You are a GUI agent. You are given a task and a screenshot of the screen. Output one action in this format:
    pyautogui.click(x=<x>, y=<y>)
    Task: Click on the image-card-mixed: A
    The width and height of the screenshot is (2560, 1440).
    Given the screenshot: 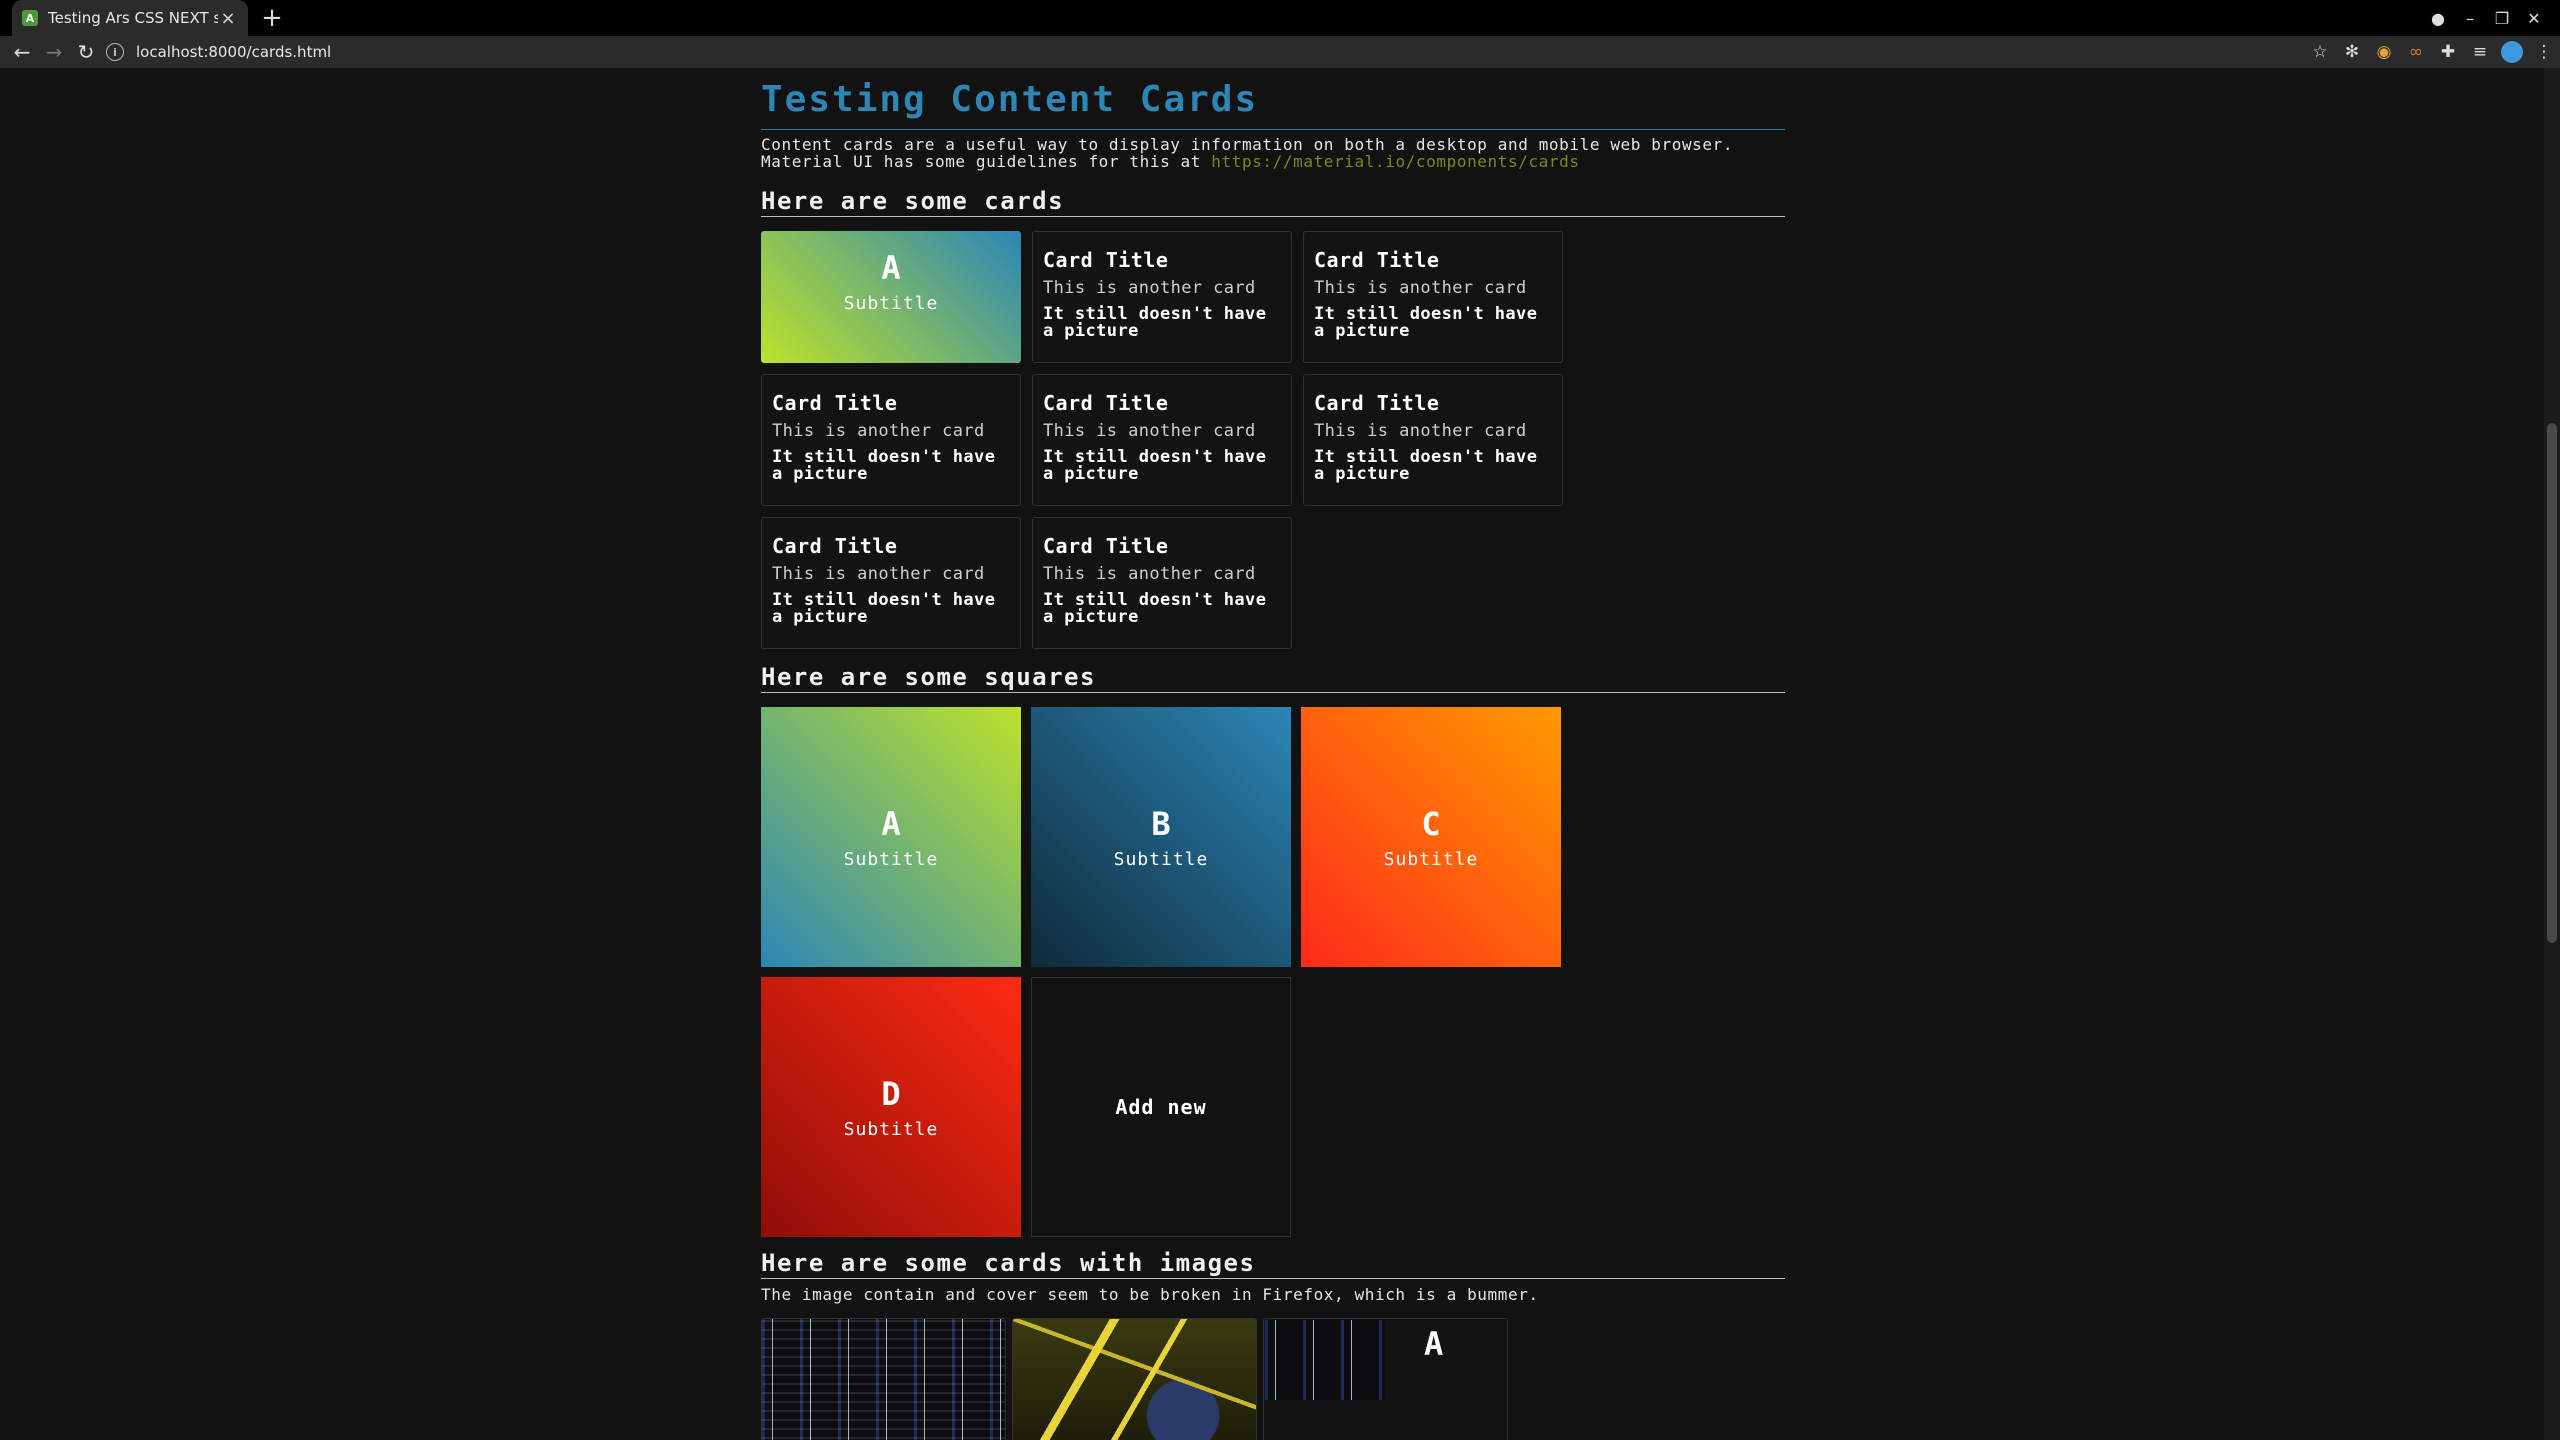 What is the action you would take?
    pyautogui.click(x=1385, y=1379)
    